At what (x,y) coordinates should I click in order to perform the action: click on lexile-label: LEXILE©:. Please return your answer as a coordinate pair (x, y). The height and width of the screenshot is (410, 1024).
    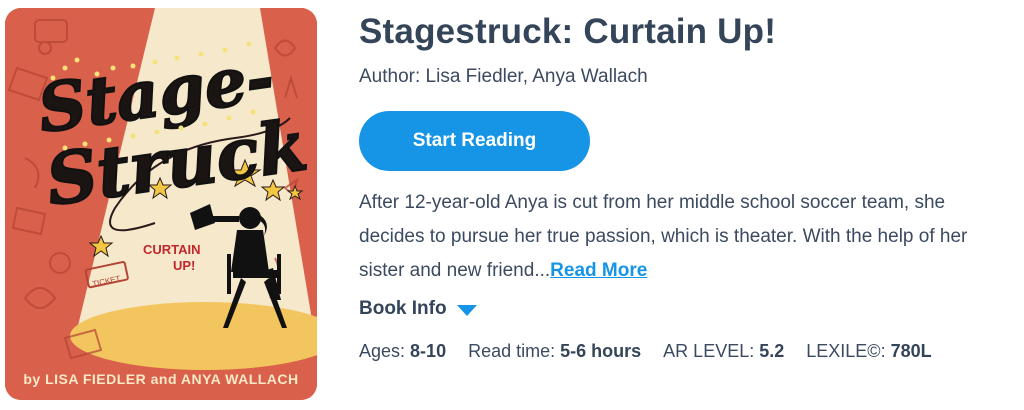
    Looking at the image, I should click on (846, 351).